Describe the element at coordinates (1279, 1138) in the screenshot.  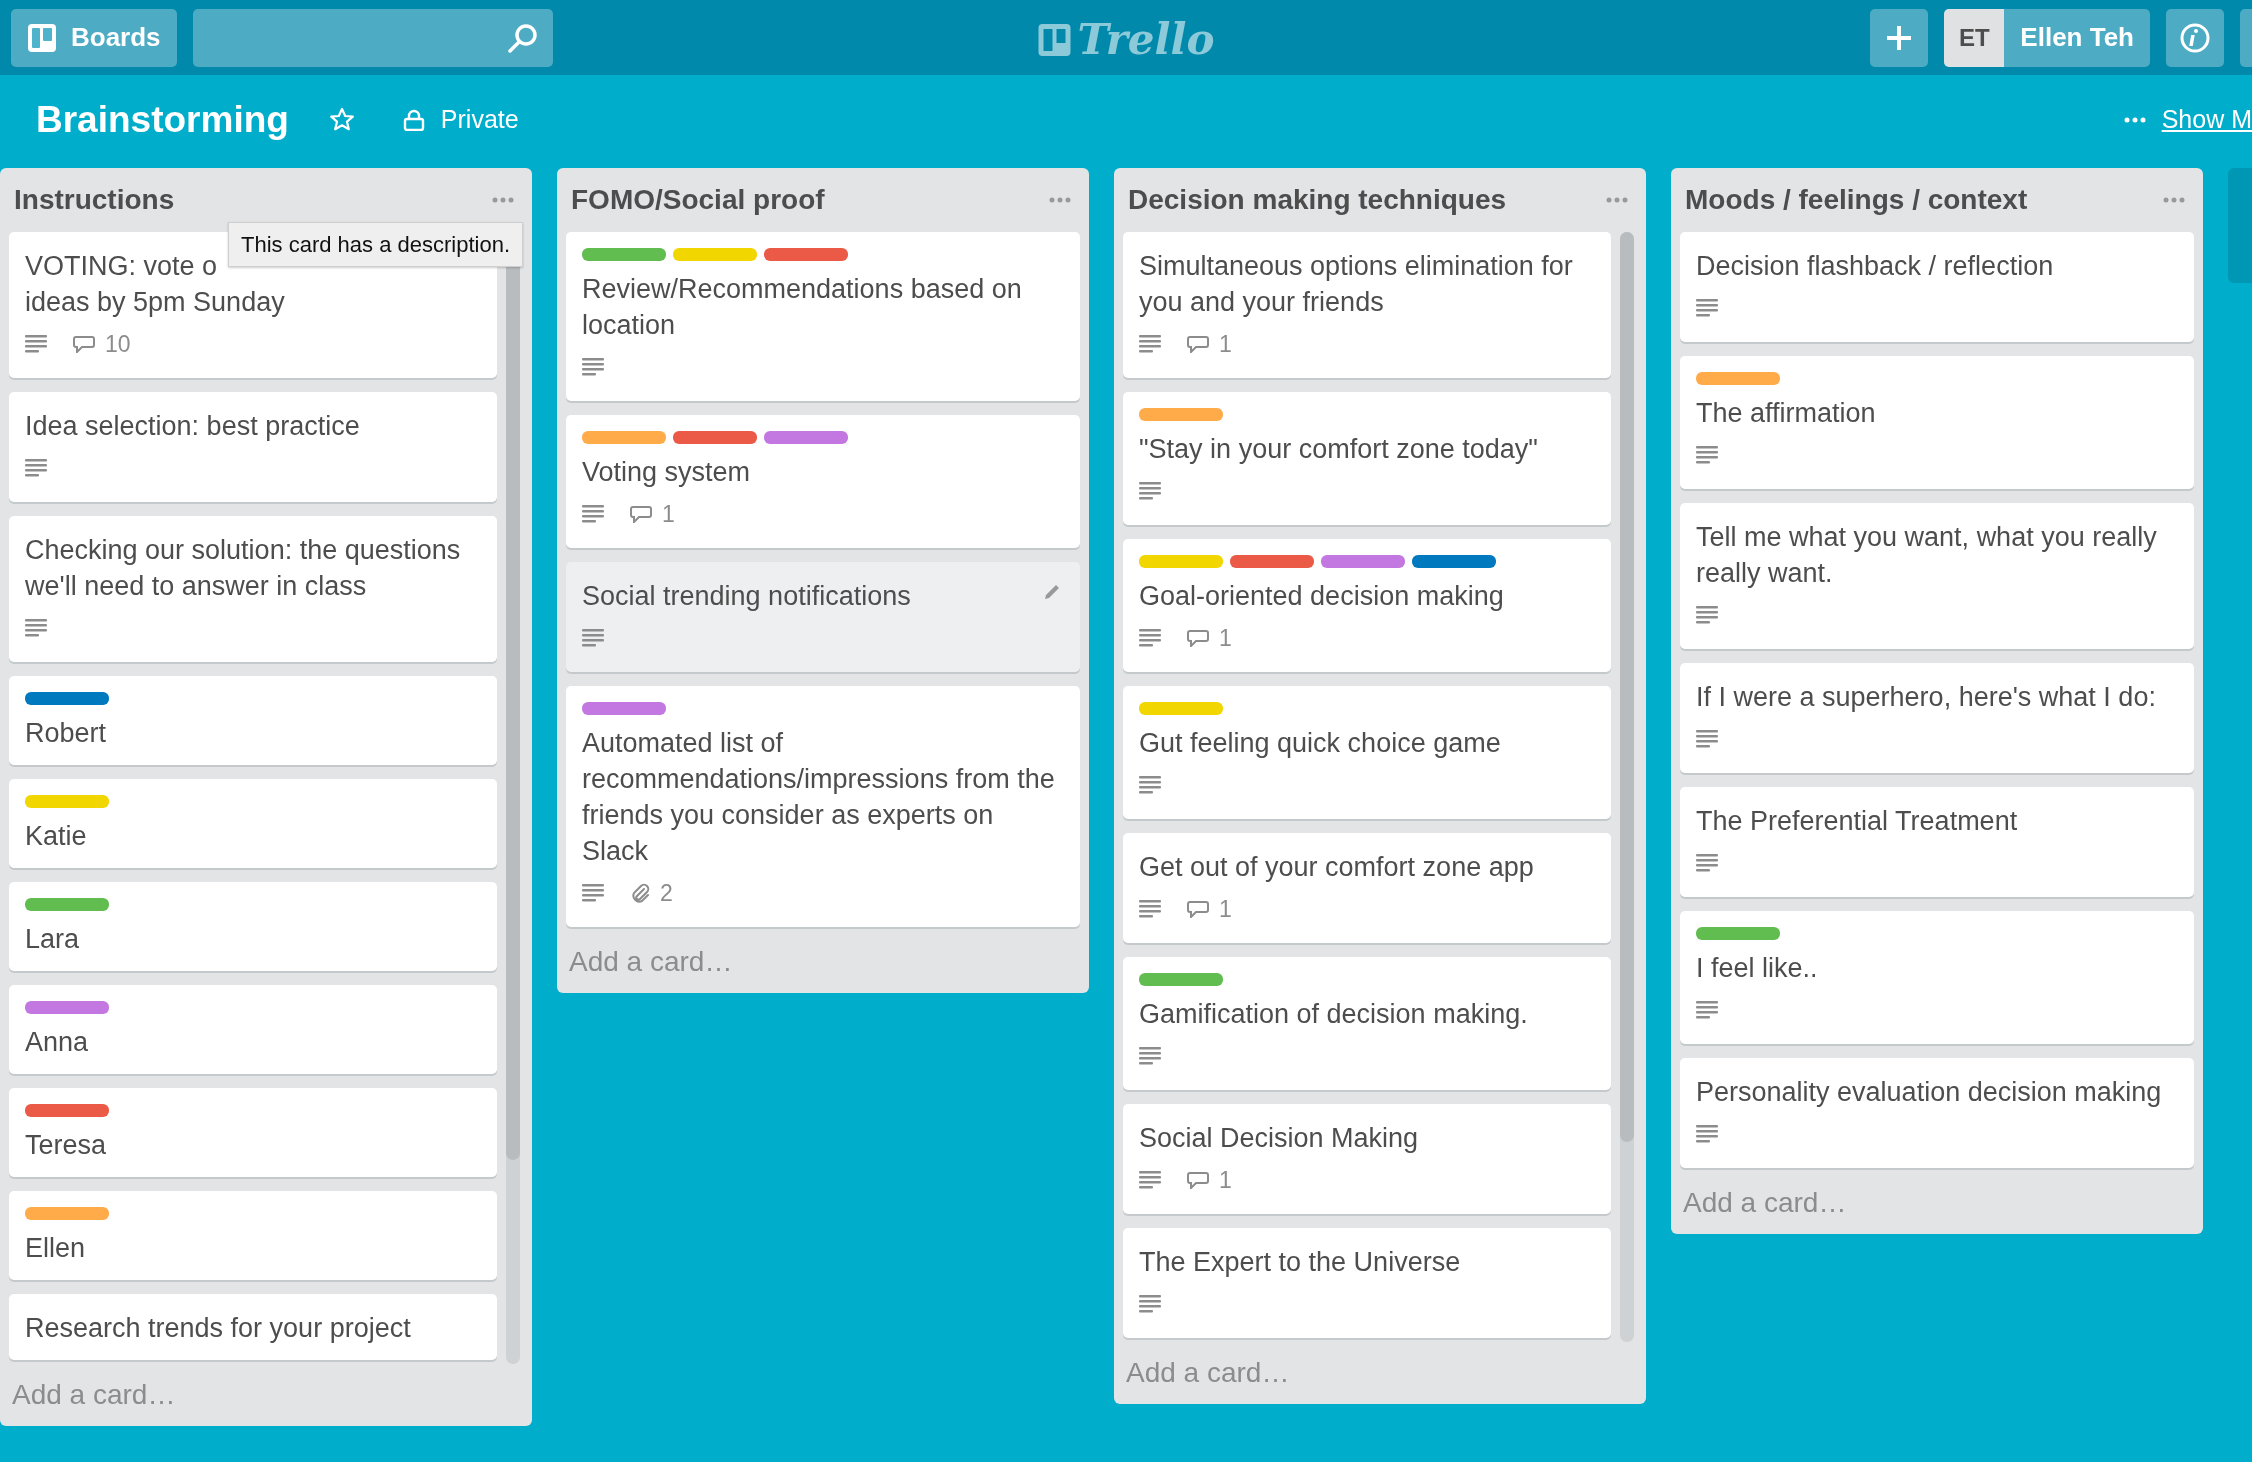
I see `card-title: Social Decision Making` at that location.